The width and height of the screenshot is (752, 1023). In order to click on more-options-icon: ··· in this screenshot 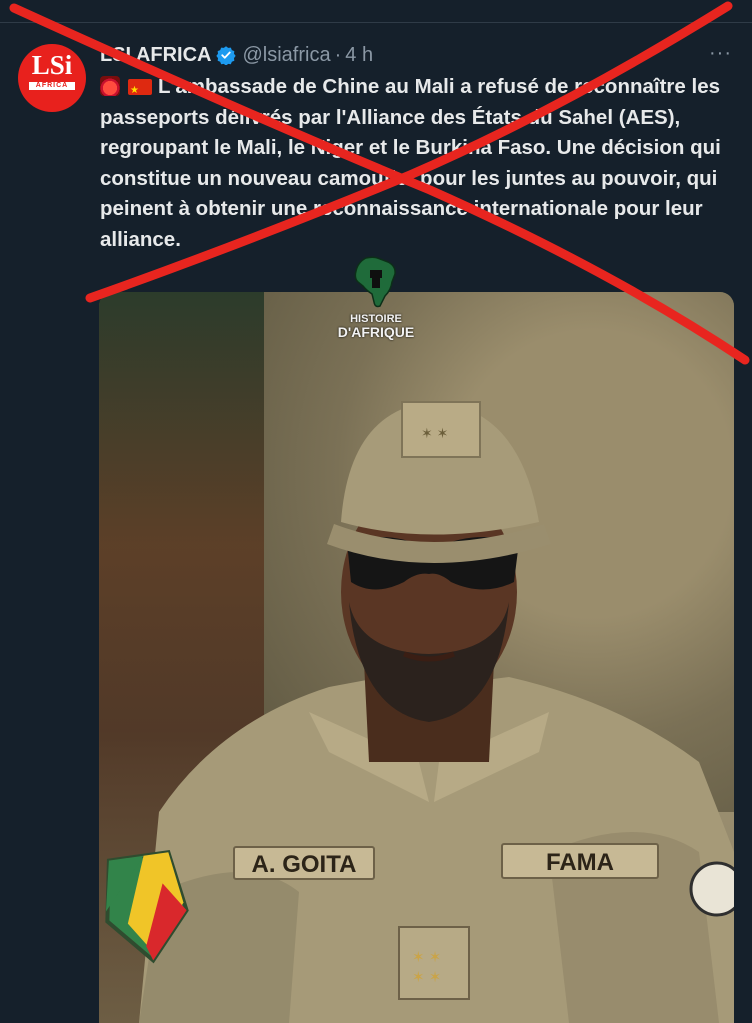, I will do `click(720, 53)`.